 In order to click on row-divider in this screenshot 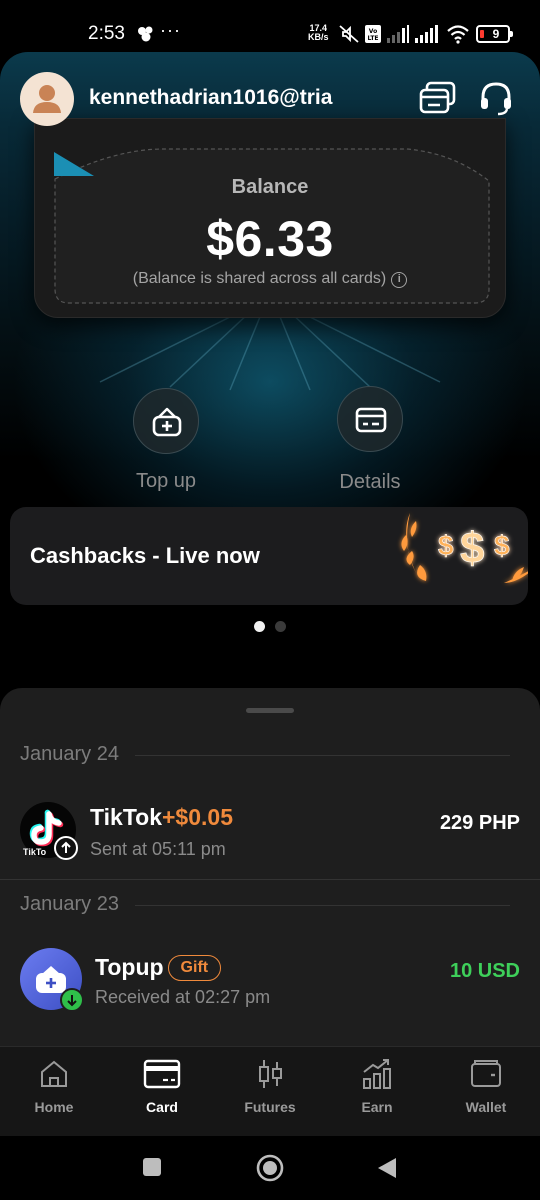, I will do `click(270, 879)`.